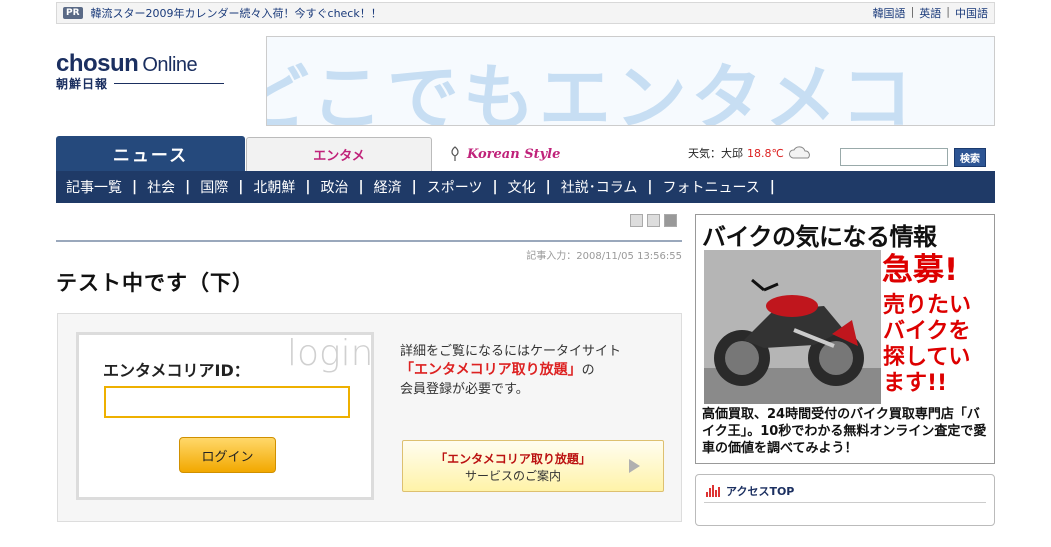 This screenshot has height=547, width=1051. I want to click on access-top-label: アクセスTOP, so click(760, 491).